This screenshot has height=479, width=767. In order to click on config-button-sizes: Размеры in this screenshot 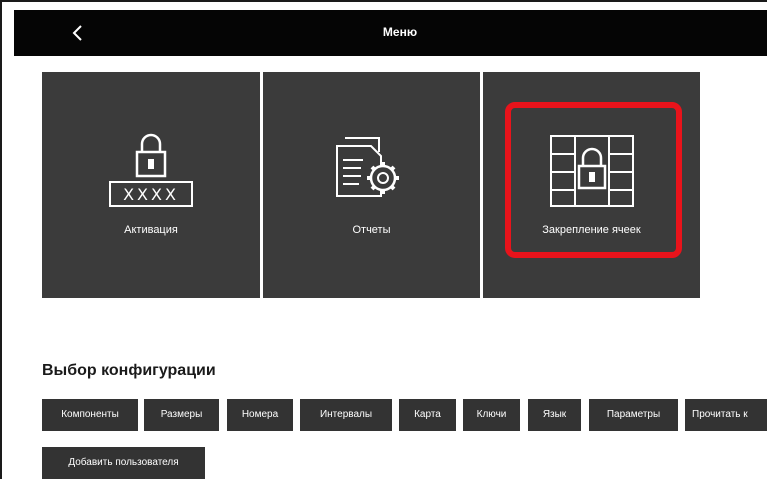, I will do `click(181, 415)`.